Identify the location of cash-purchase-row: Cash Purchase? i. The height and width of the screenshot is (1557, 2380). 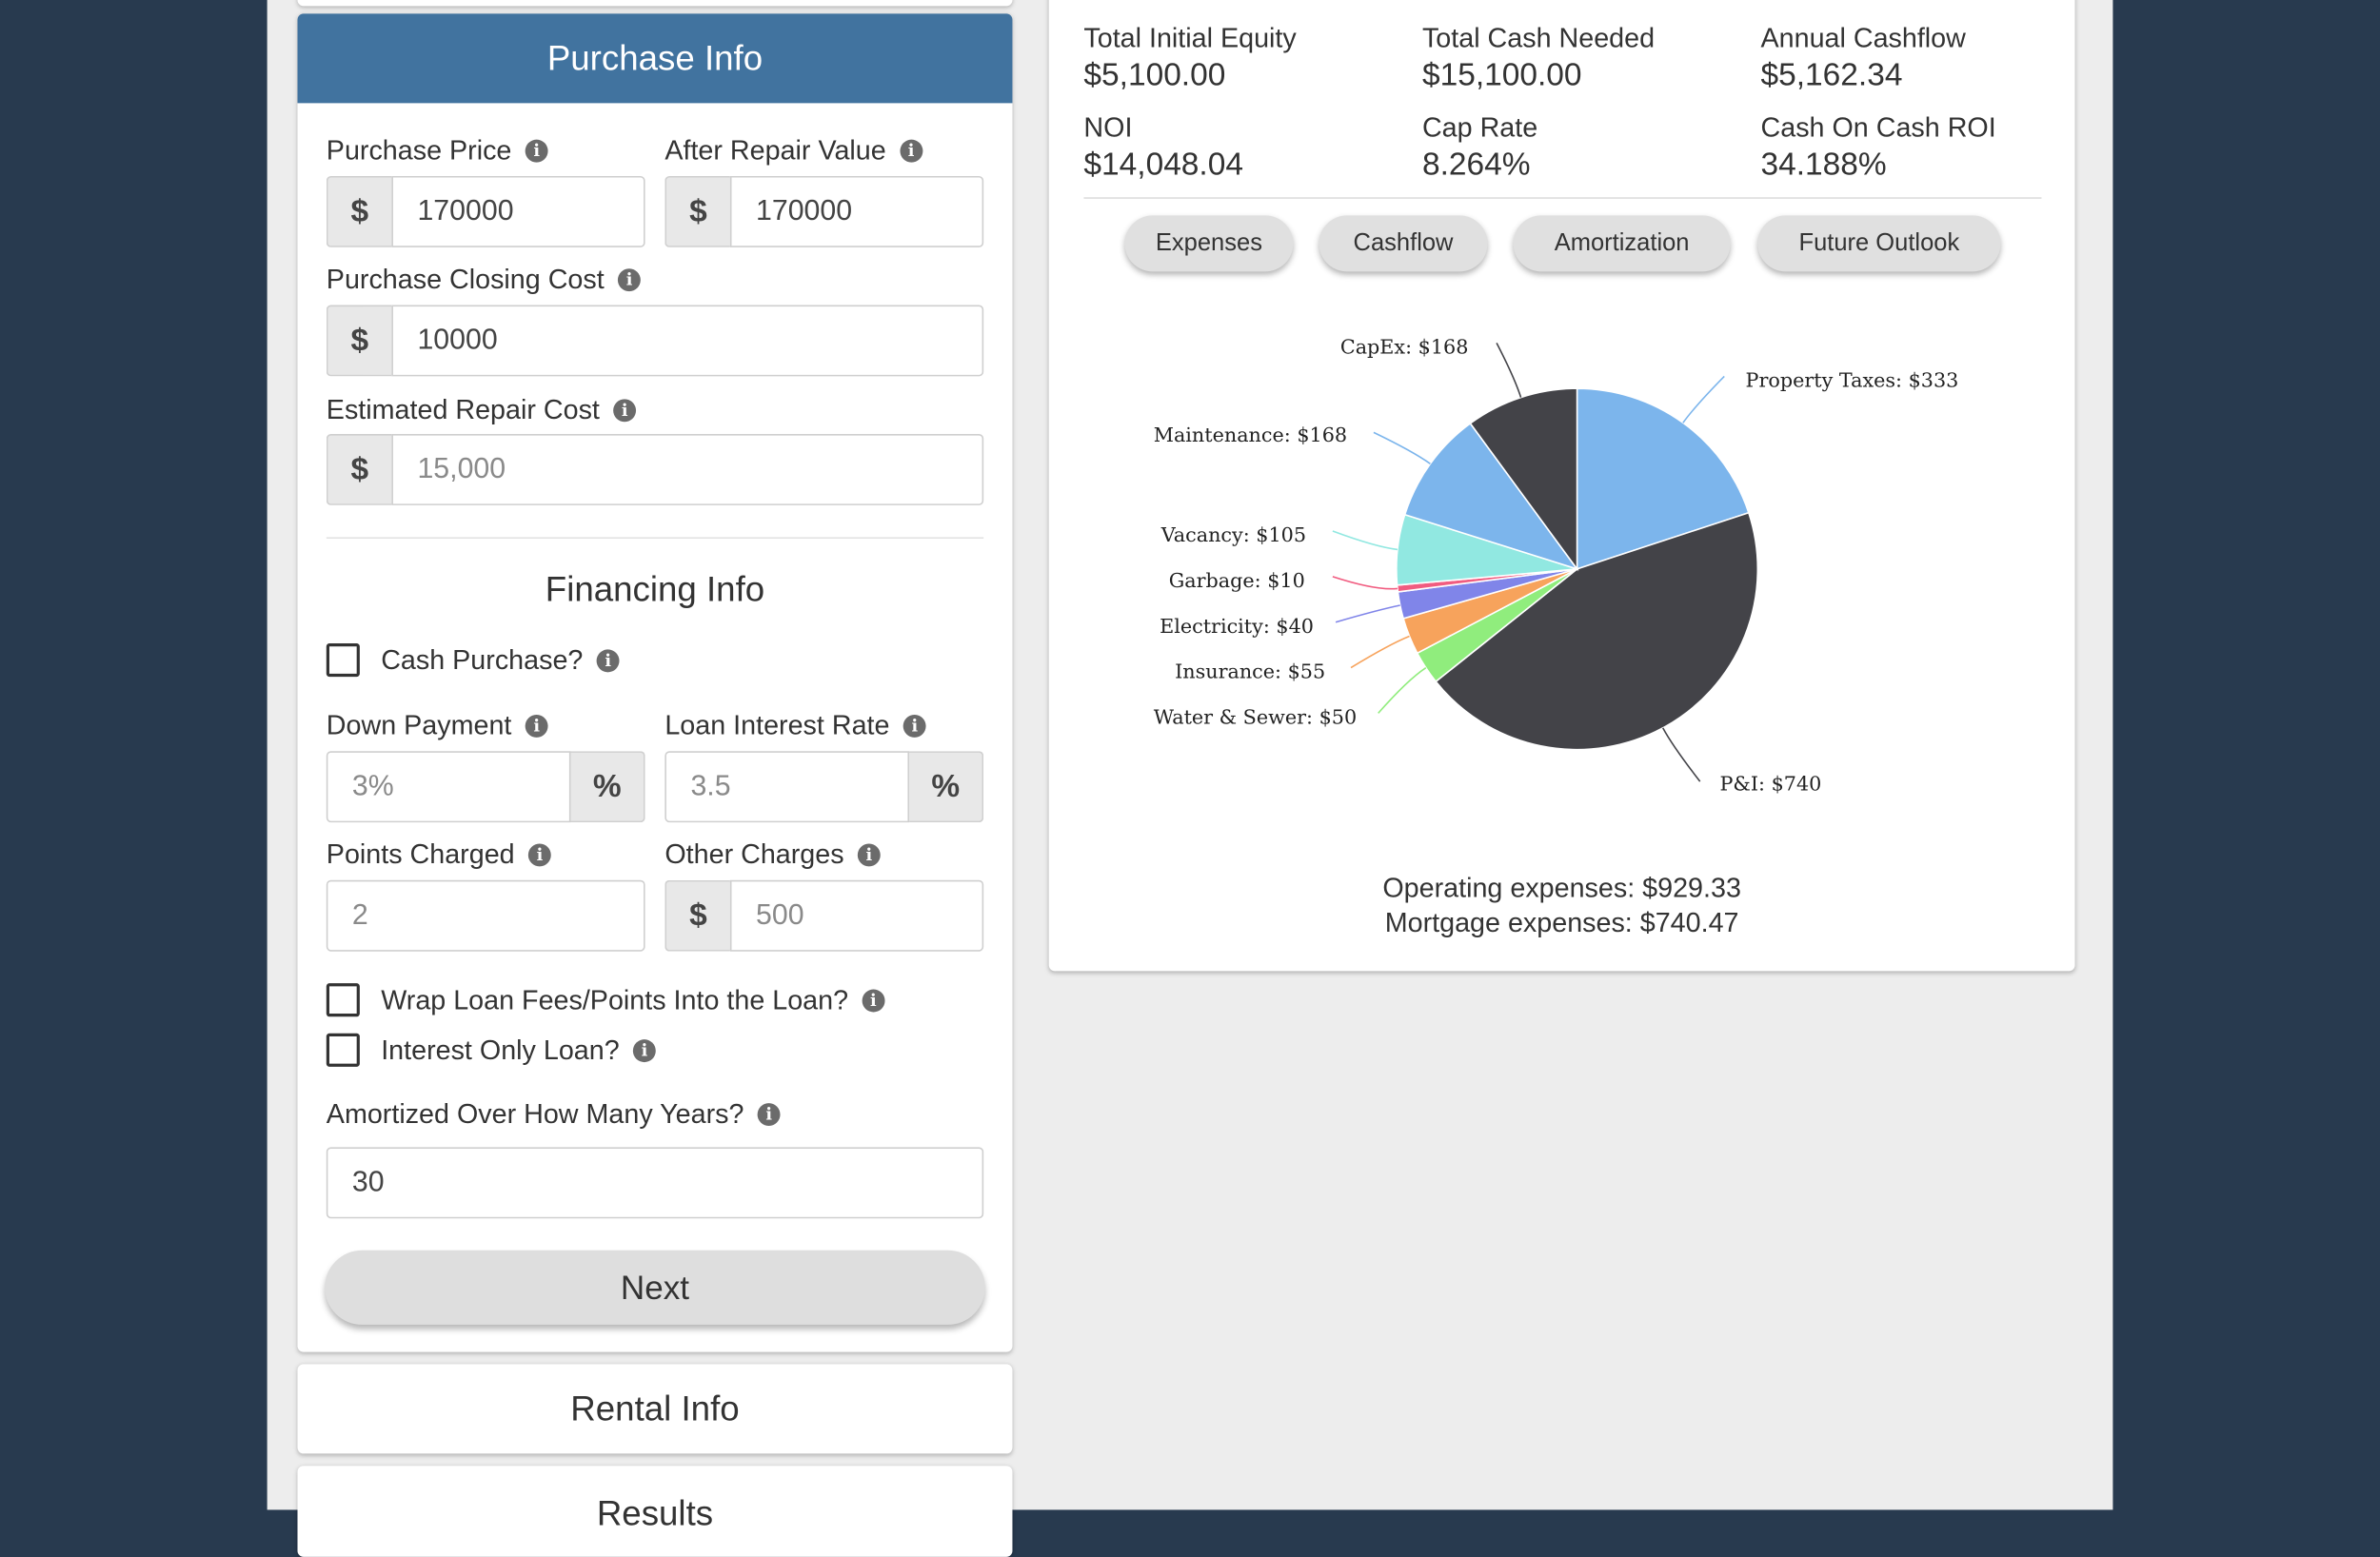
(473, 660).